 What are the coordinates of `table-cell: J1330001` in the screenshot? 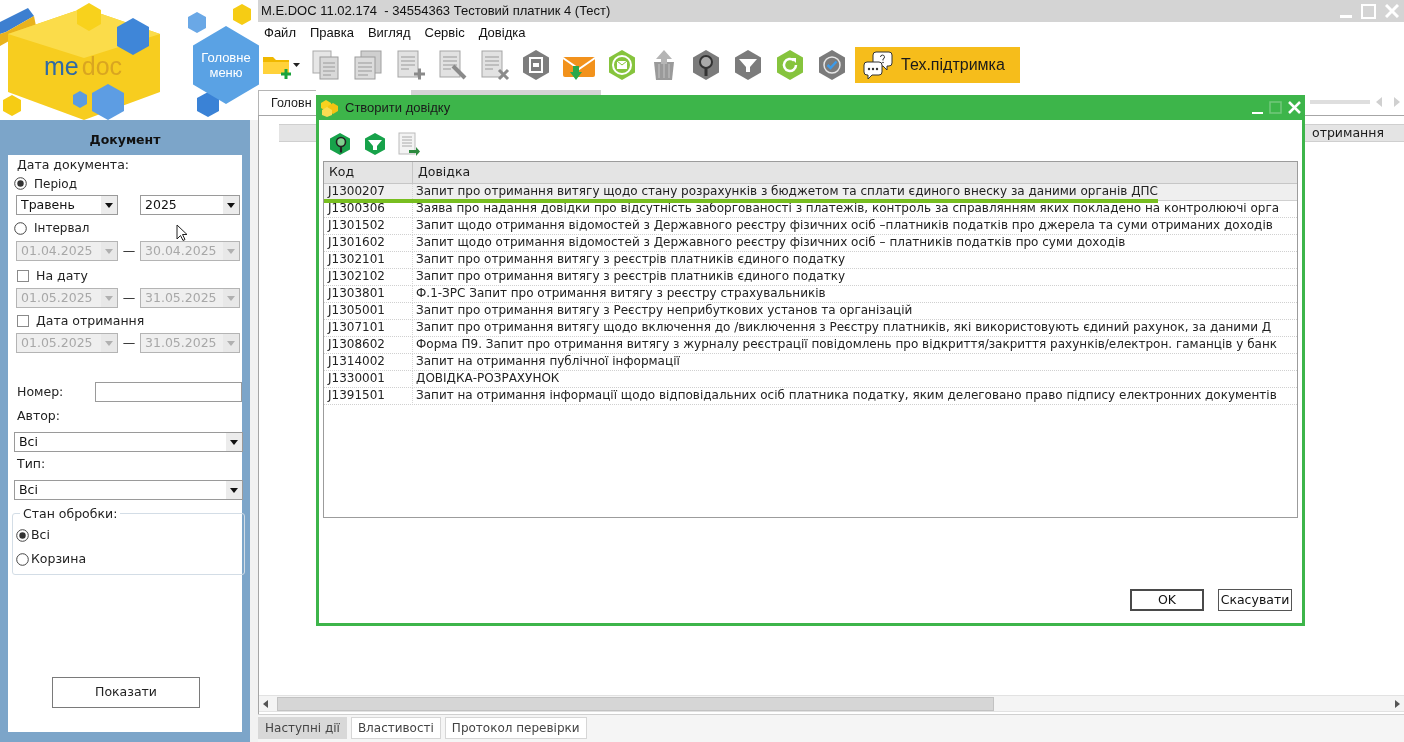 It's located at (370, 378).